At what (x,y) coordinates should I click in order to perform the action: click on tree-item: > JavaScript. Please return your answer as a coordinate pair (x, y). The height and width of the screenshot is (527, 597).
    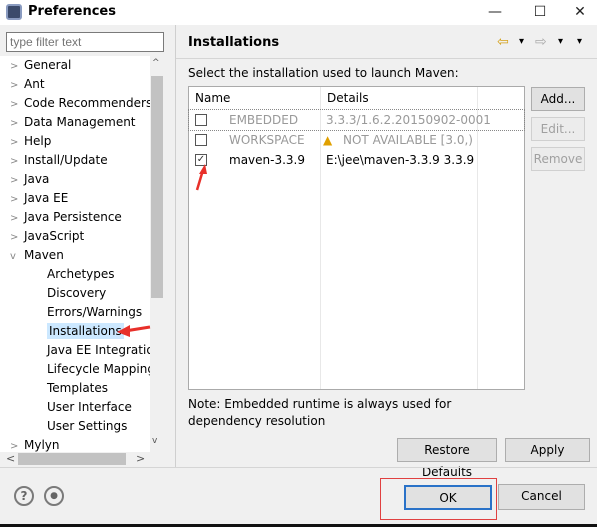
    Looking at the image, I should click on (47, 236).